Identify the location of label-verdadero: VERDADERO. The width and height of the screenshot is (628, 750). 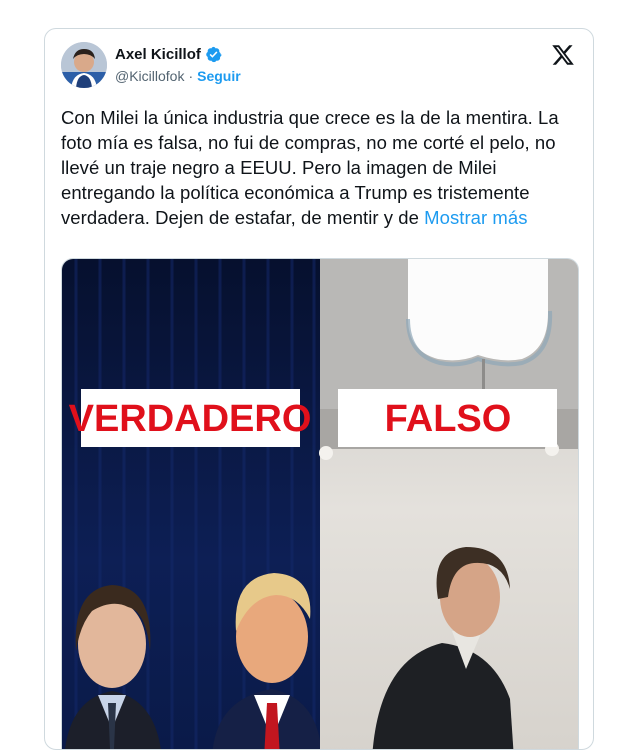
(190, 419).